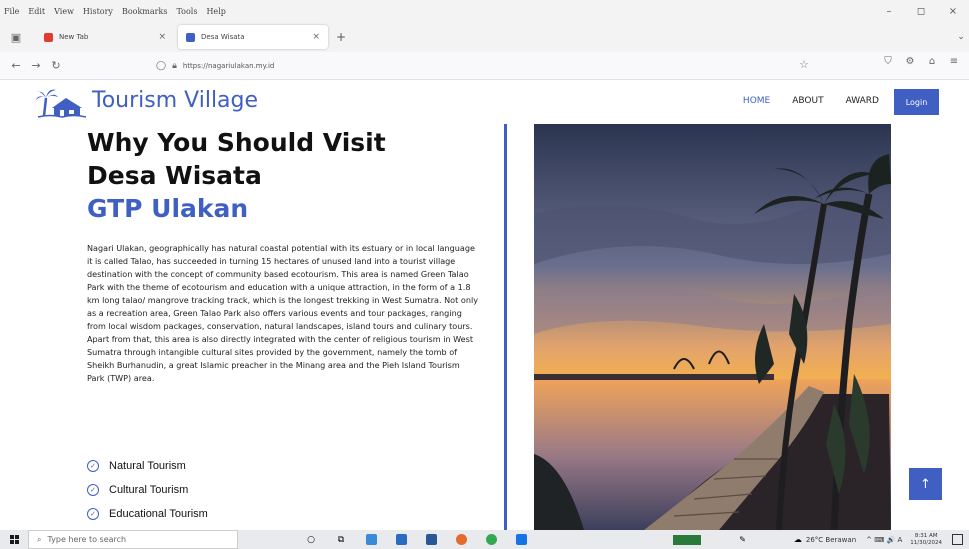 The width and height of the screenshot is (969, 549). What do you see at coordinates (215, 11) in the screenshot?
I see `menu-help: Help` at bounding box center [215, 11].